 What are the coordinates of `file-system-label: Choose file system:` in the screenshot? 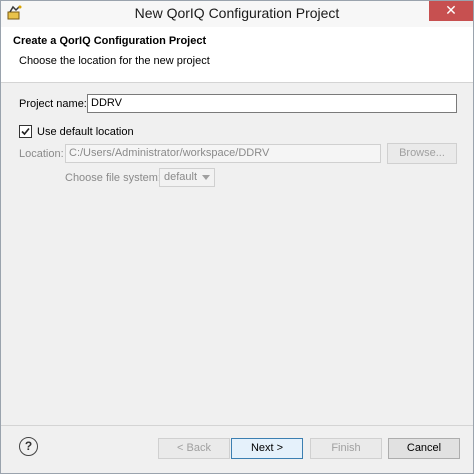 It's located at (113, 178).